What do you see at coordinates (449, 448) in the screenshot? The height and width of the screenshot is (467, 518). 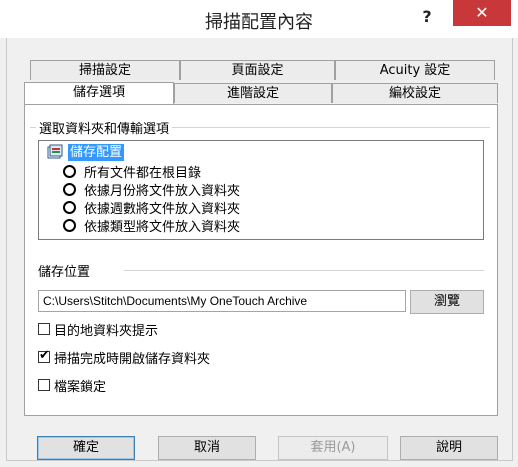 I see `help-button: 說明` at bounding box center [449, 448].